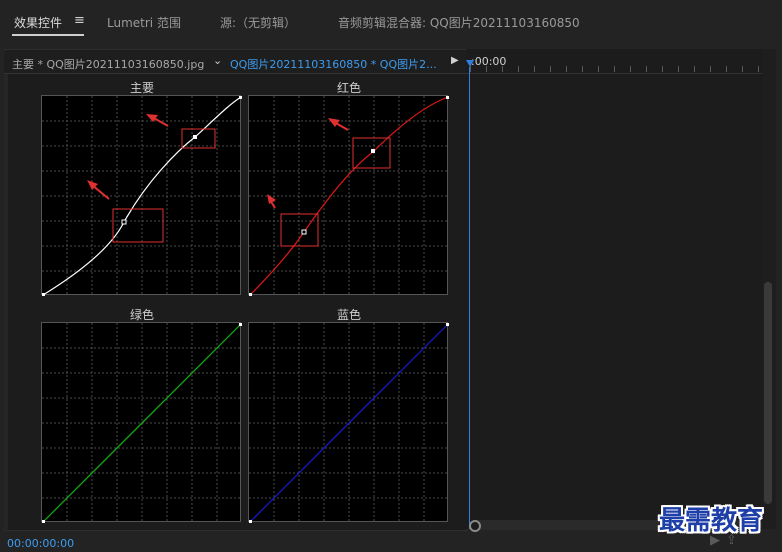 Image resolution: width=782 pixels, height=552 pixels. Describe the element at coordinates (348, 315) in the screenshot. I see `blue-curve-title: 蓝色` at that location.